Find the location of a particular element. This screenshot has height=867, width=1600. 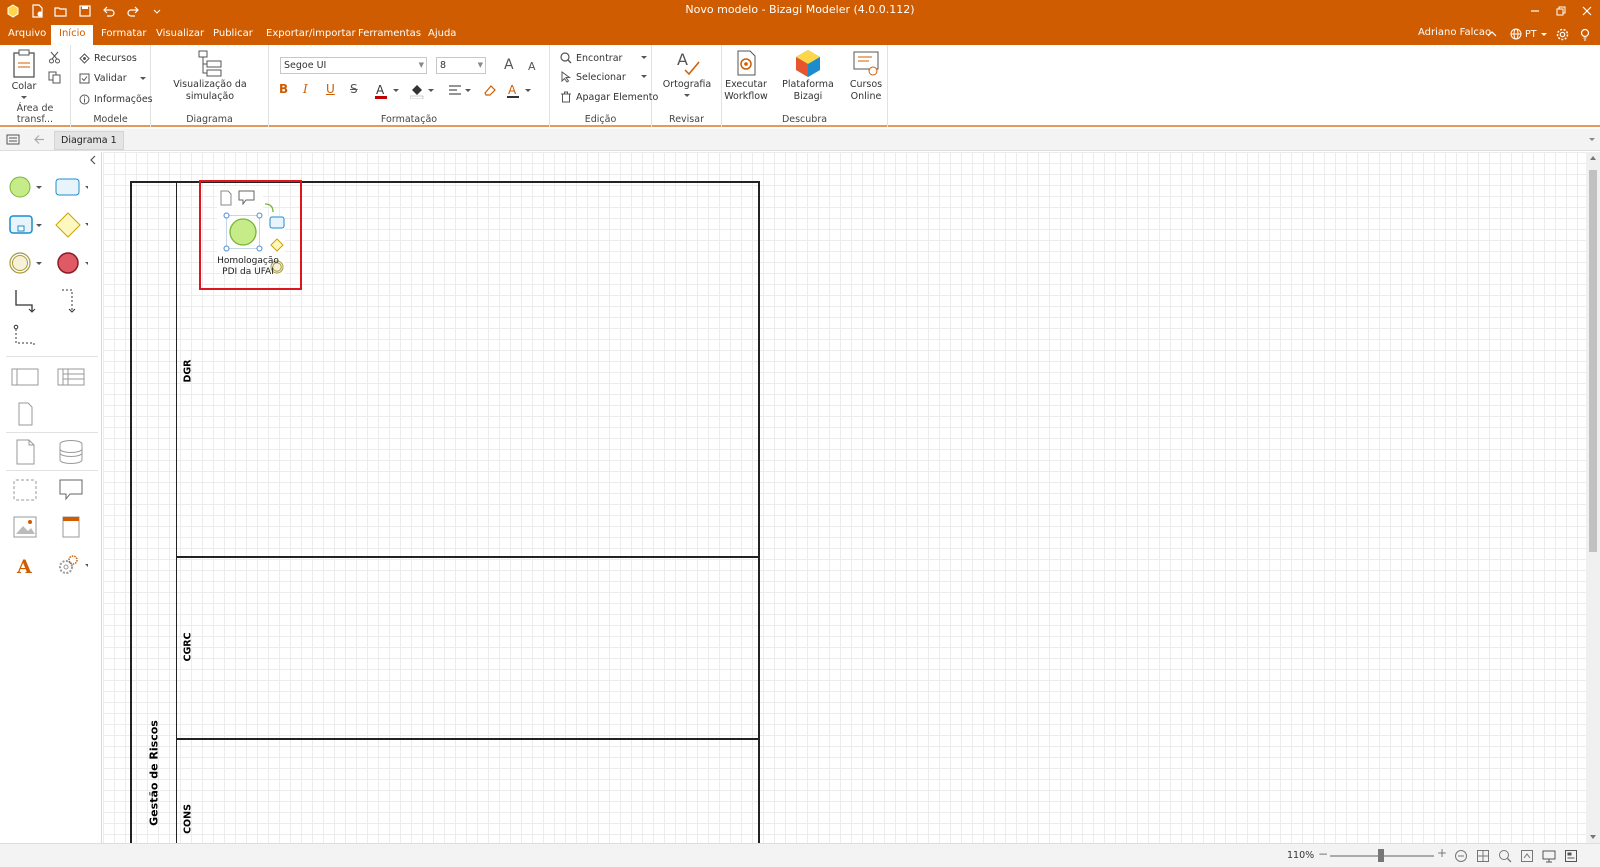

zoom-in-button: + is located at coordinates (1442, 853).